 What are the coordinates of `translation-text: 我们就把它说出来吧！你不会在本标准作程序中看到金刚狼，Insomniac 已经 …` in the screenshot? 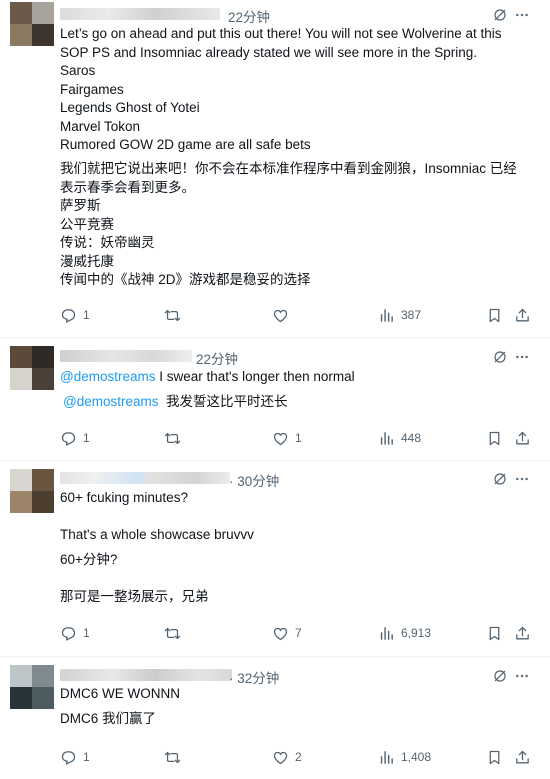 It's located at (288, 225).